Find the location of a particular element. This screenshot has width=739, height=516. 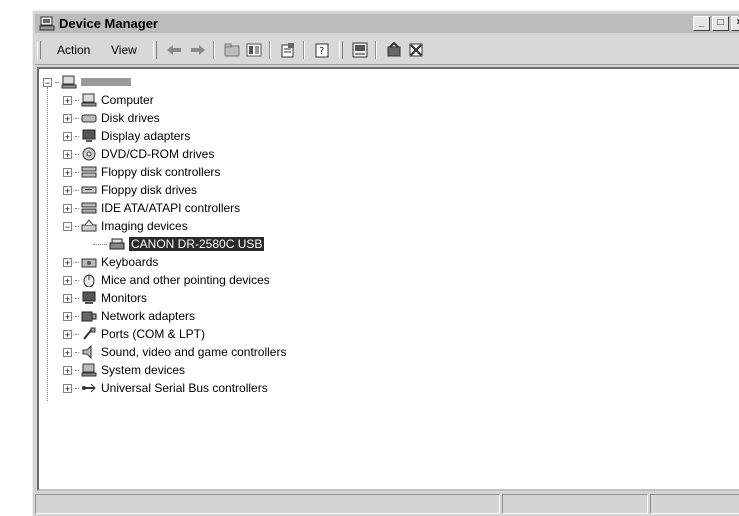

minimize-button: _ is located at coordinates (701, 23).